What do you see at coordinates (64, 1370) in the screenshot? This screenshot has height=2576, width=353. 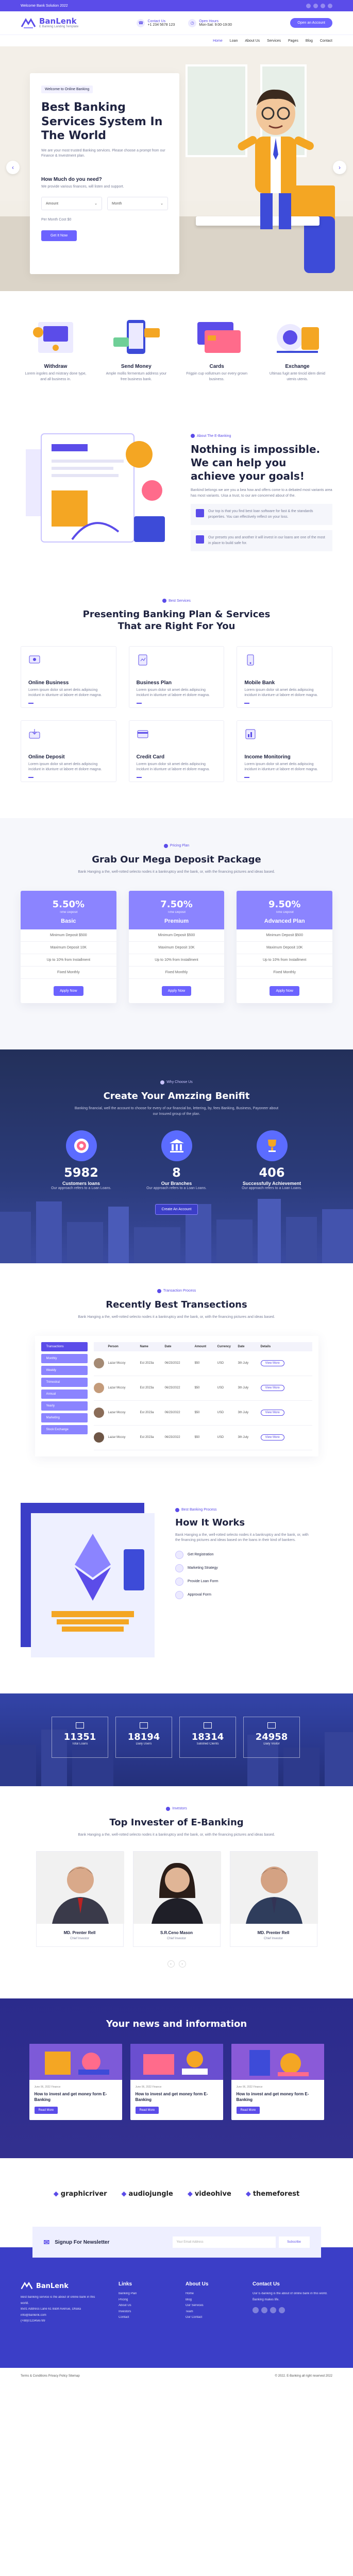 I see `filter-tab: Weekly` at bounding box center [64, 1370].